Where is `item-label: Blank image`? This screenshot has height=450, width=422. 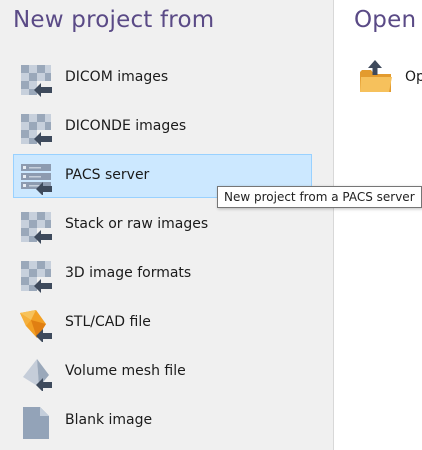 item-label: Blank image is located at coordinates (109, 420).